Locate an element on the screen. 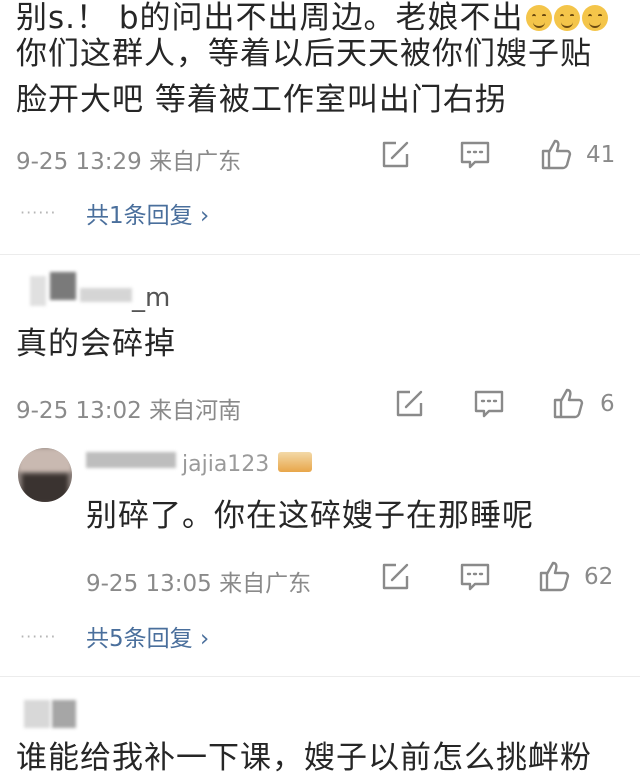 The image size is (640, 777). vip-badge-icon is located at coordinates (295, 462).